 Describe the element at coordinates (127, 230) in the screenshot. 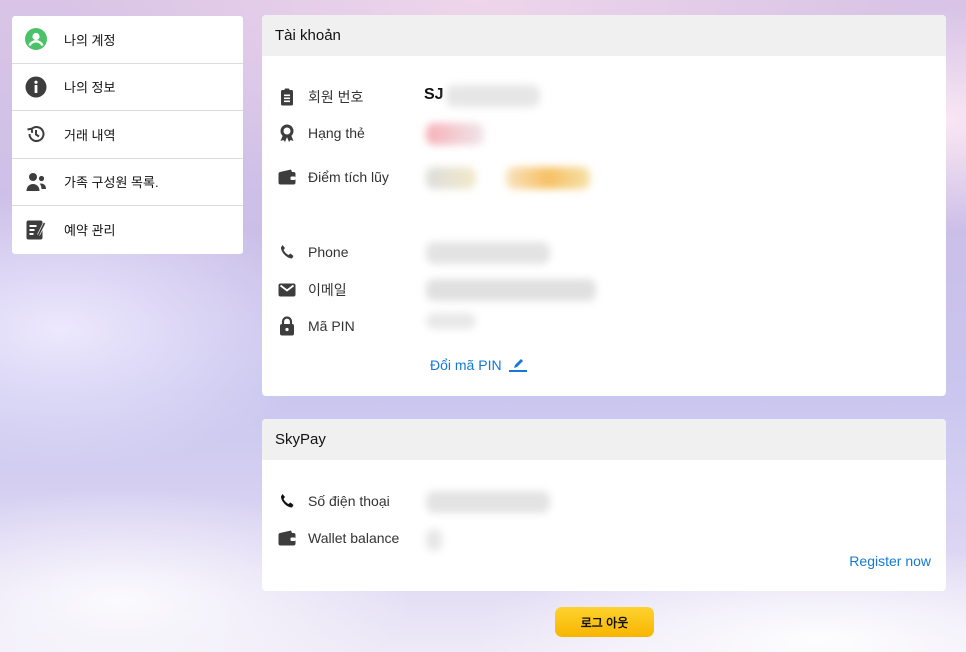

I see `sidebar-item-booking-management: 예약 관리` at that location.